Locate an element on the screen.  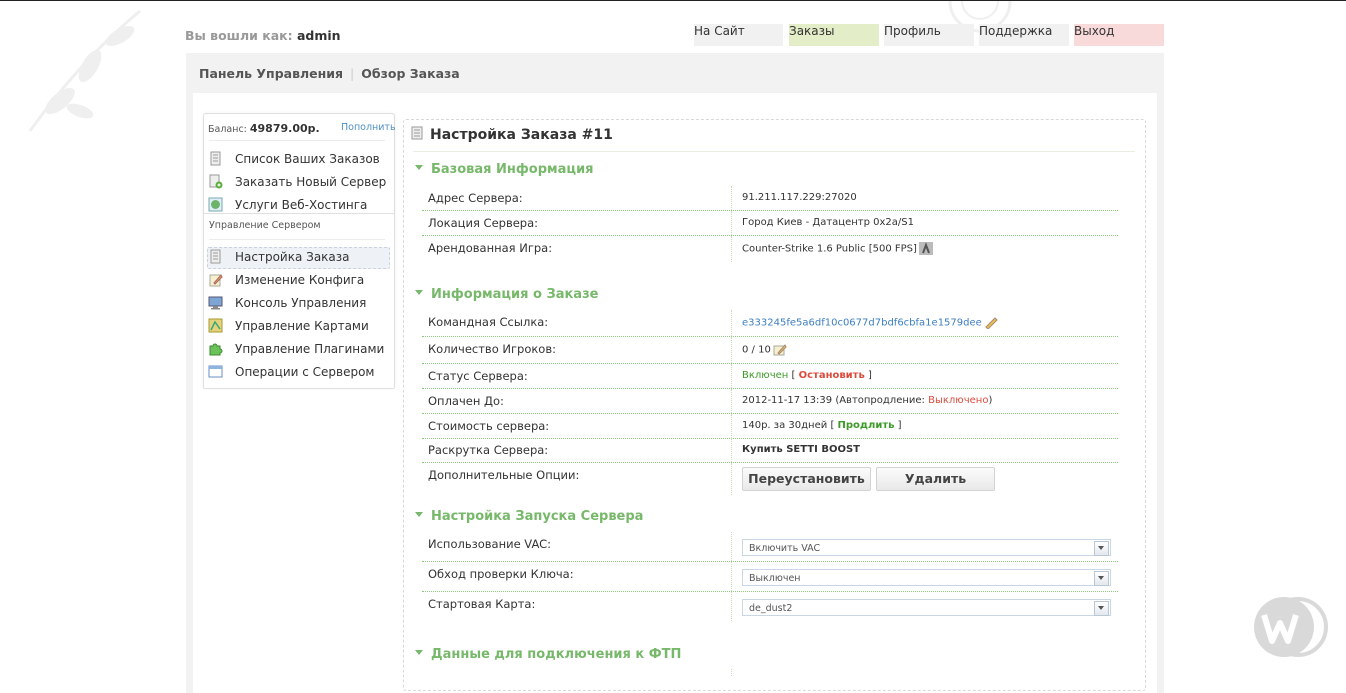
section-launch-settings: Настройка Запуска Сервера is located at coordinates (529, 516).